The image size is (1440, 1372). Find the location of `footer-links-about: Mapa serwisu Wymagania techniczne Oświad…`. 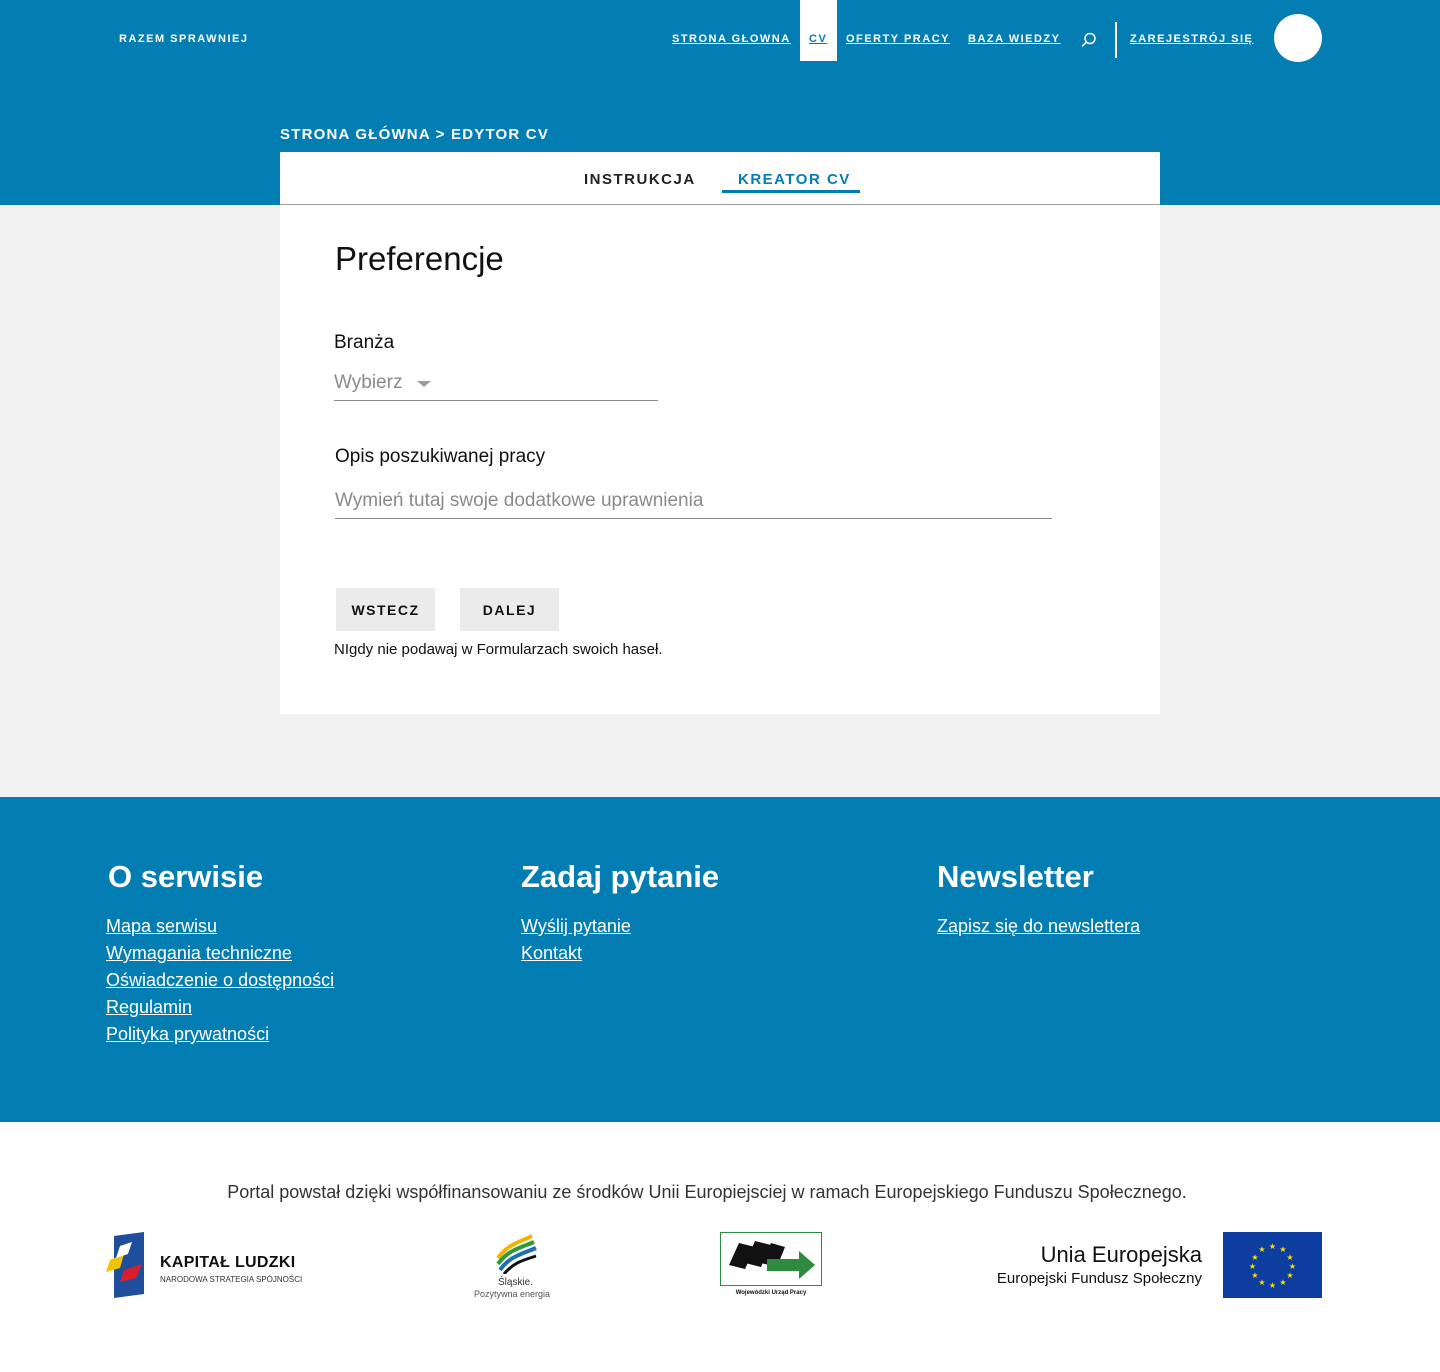

footer-links-about: Mapa serwisu Wymagania techniczne Oświad… is located at coordinates (220, 980).